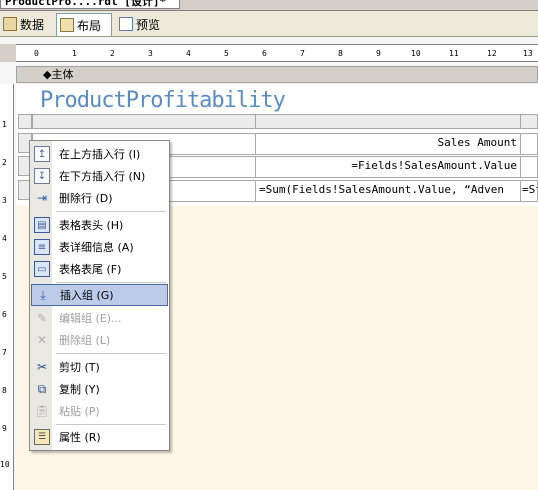 The width and height of the screenshot is (538, 490). Describe the element at coordinates (25, 121) in the screenshot. I see `table-corner-handle` at that location.